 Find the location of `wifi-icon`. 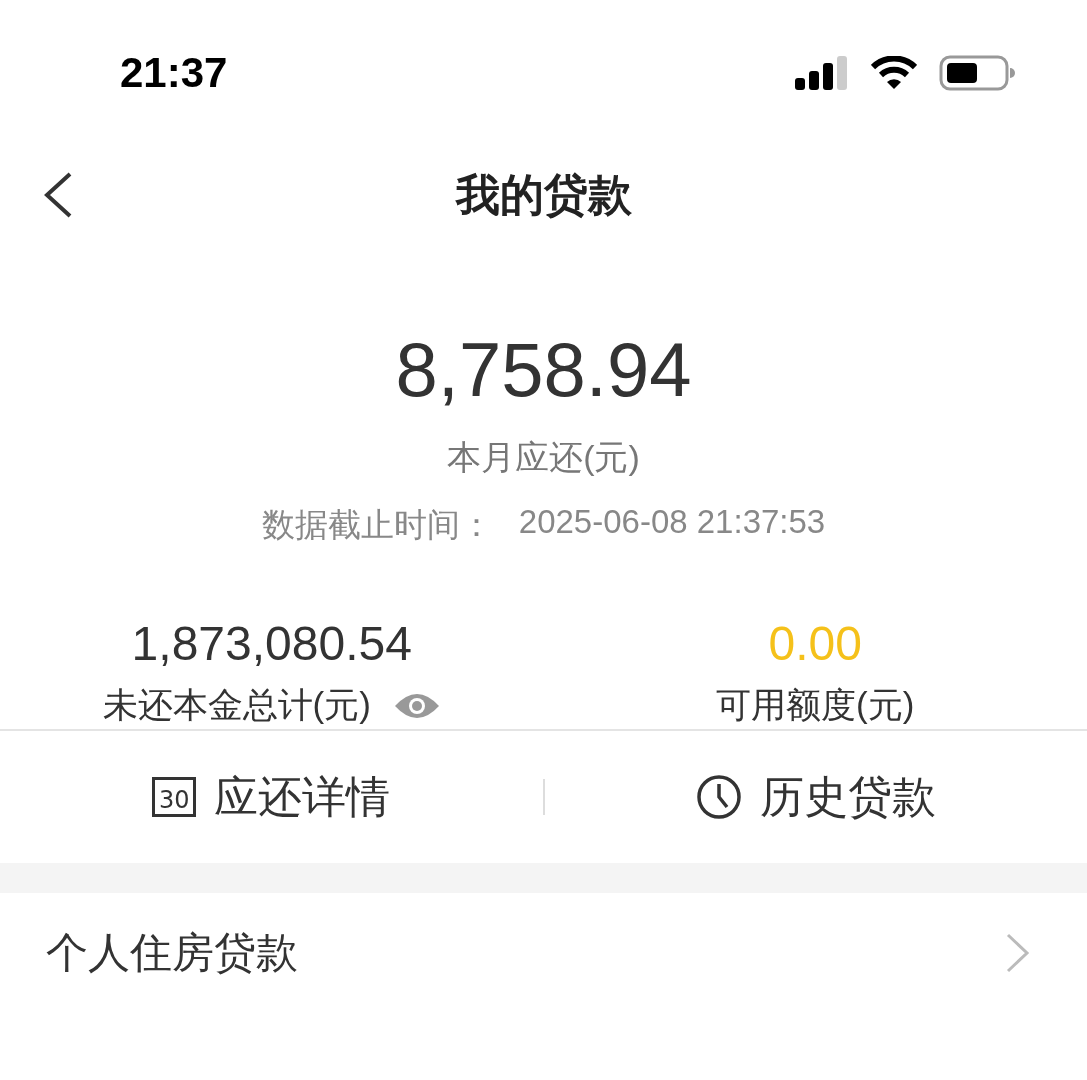

wifi-icon is located at coordinates (894, 72).